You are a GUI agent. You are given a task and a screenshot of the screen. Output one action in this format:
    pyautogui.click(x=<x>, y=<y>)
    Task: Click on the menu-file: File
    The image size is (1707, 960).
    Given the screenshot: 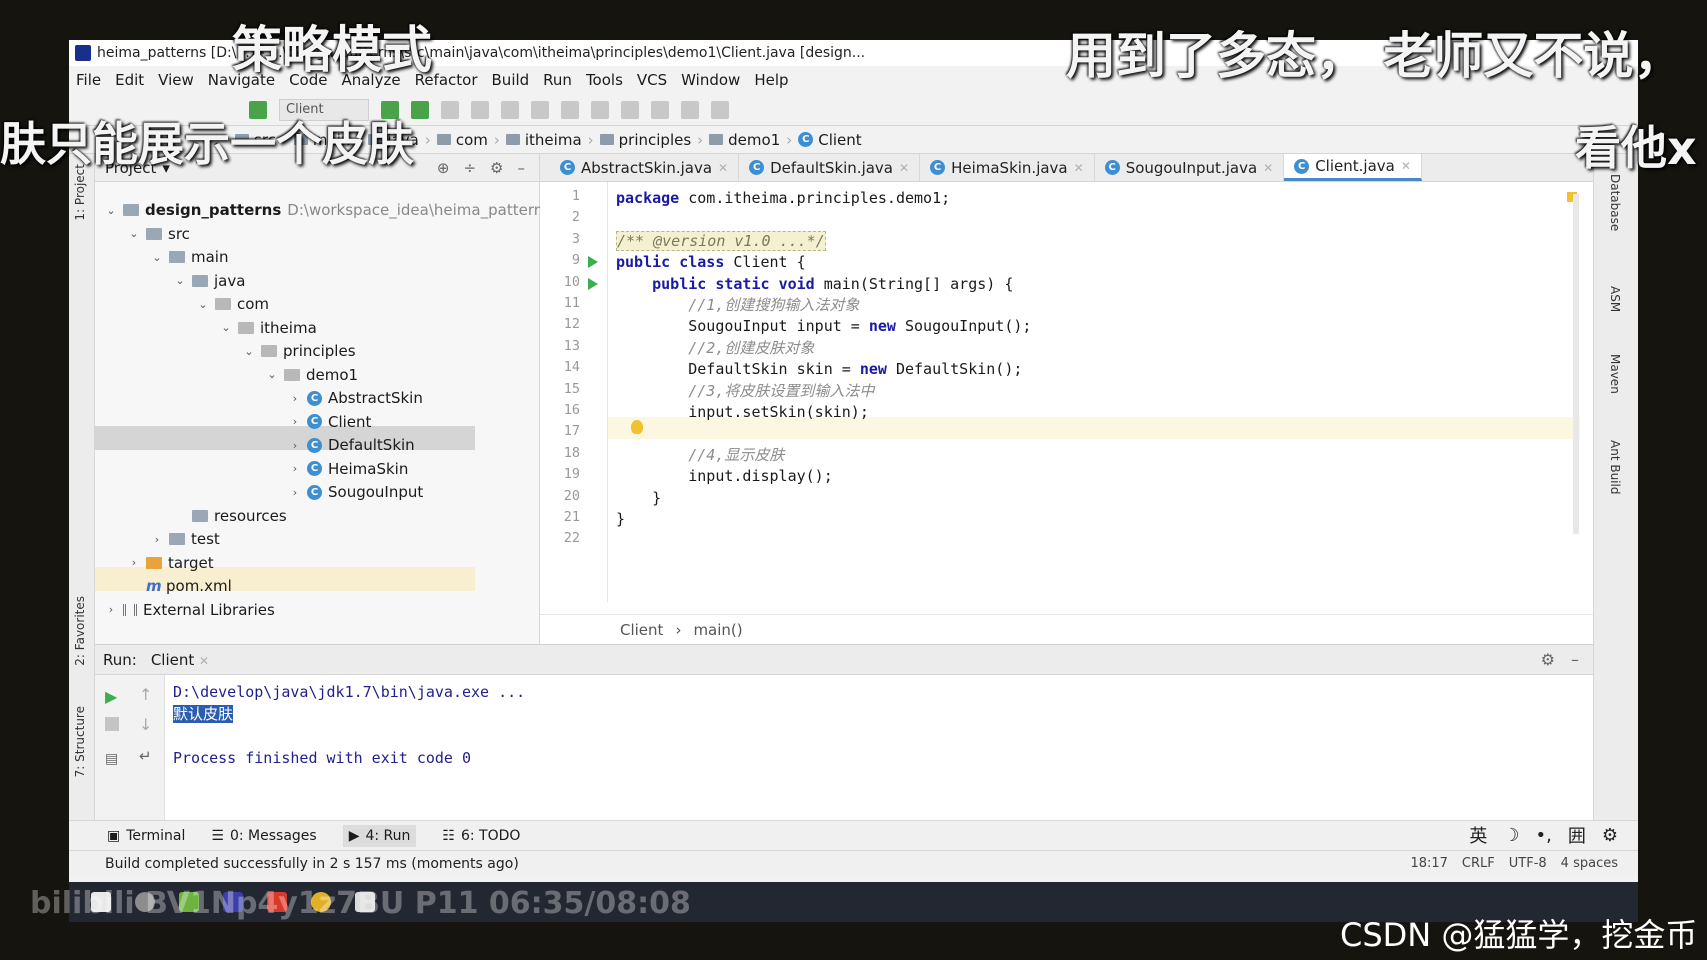 What is the action you would take?
    pyautogui.click(x=88, y=80)
    